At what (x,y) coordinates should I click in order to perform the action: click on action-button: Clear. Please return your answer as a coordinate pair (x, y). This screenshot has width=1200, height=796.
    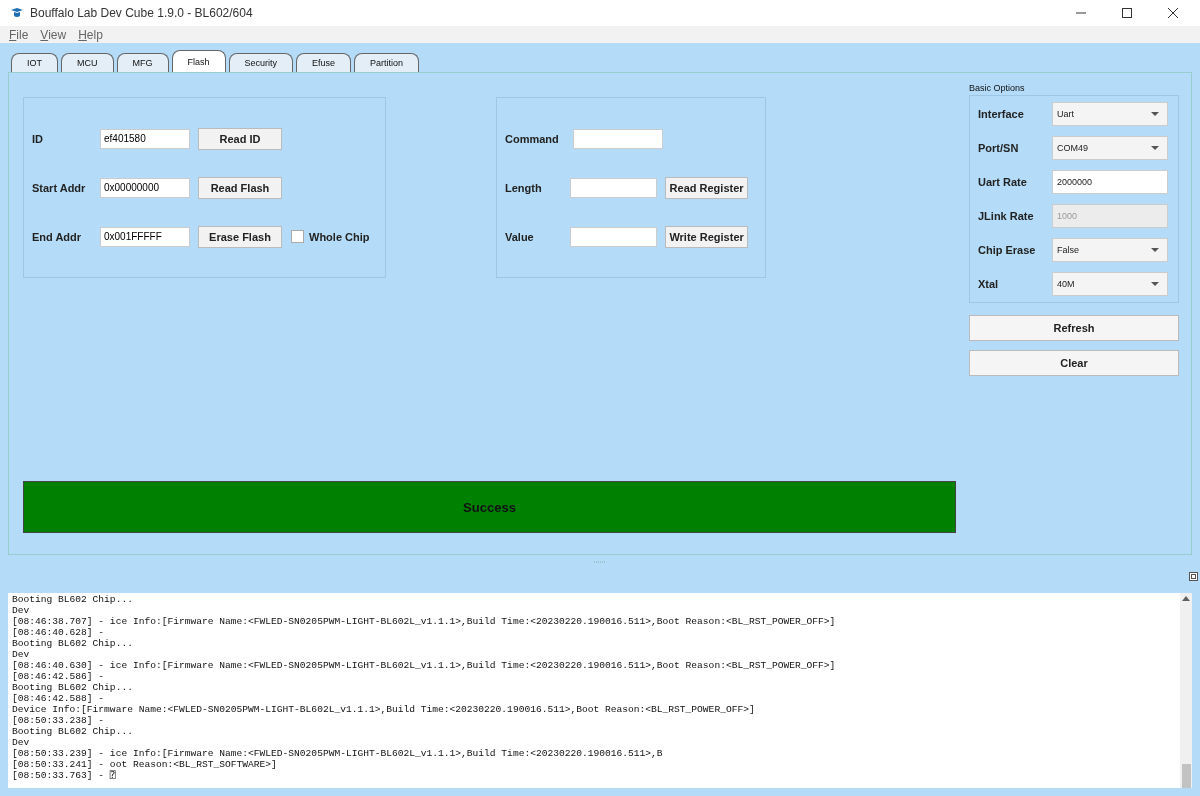
    Looking at the image, I should click on (1074, 363).